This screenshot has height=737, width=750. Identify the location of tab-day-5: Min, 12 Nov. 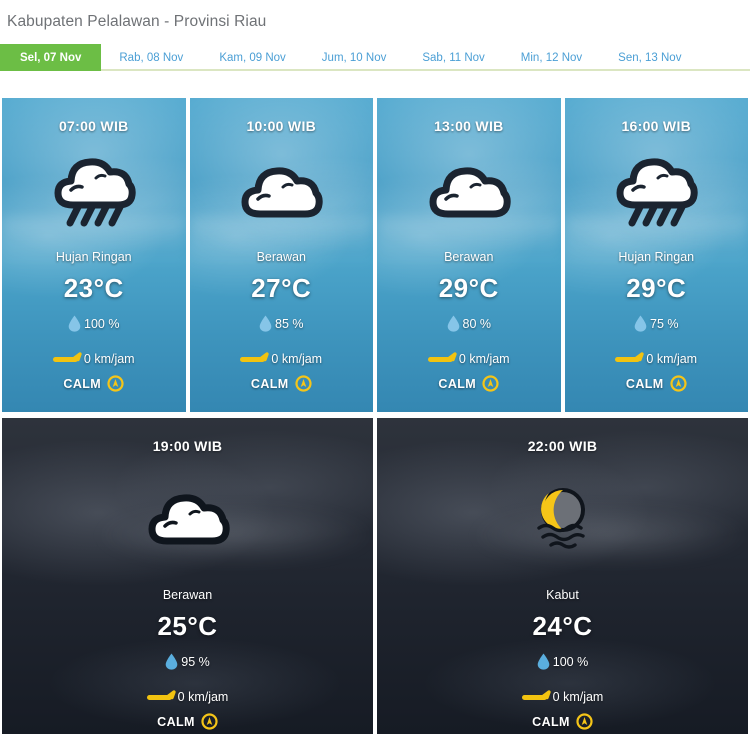
(551, 57).